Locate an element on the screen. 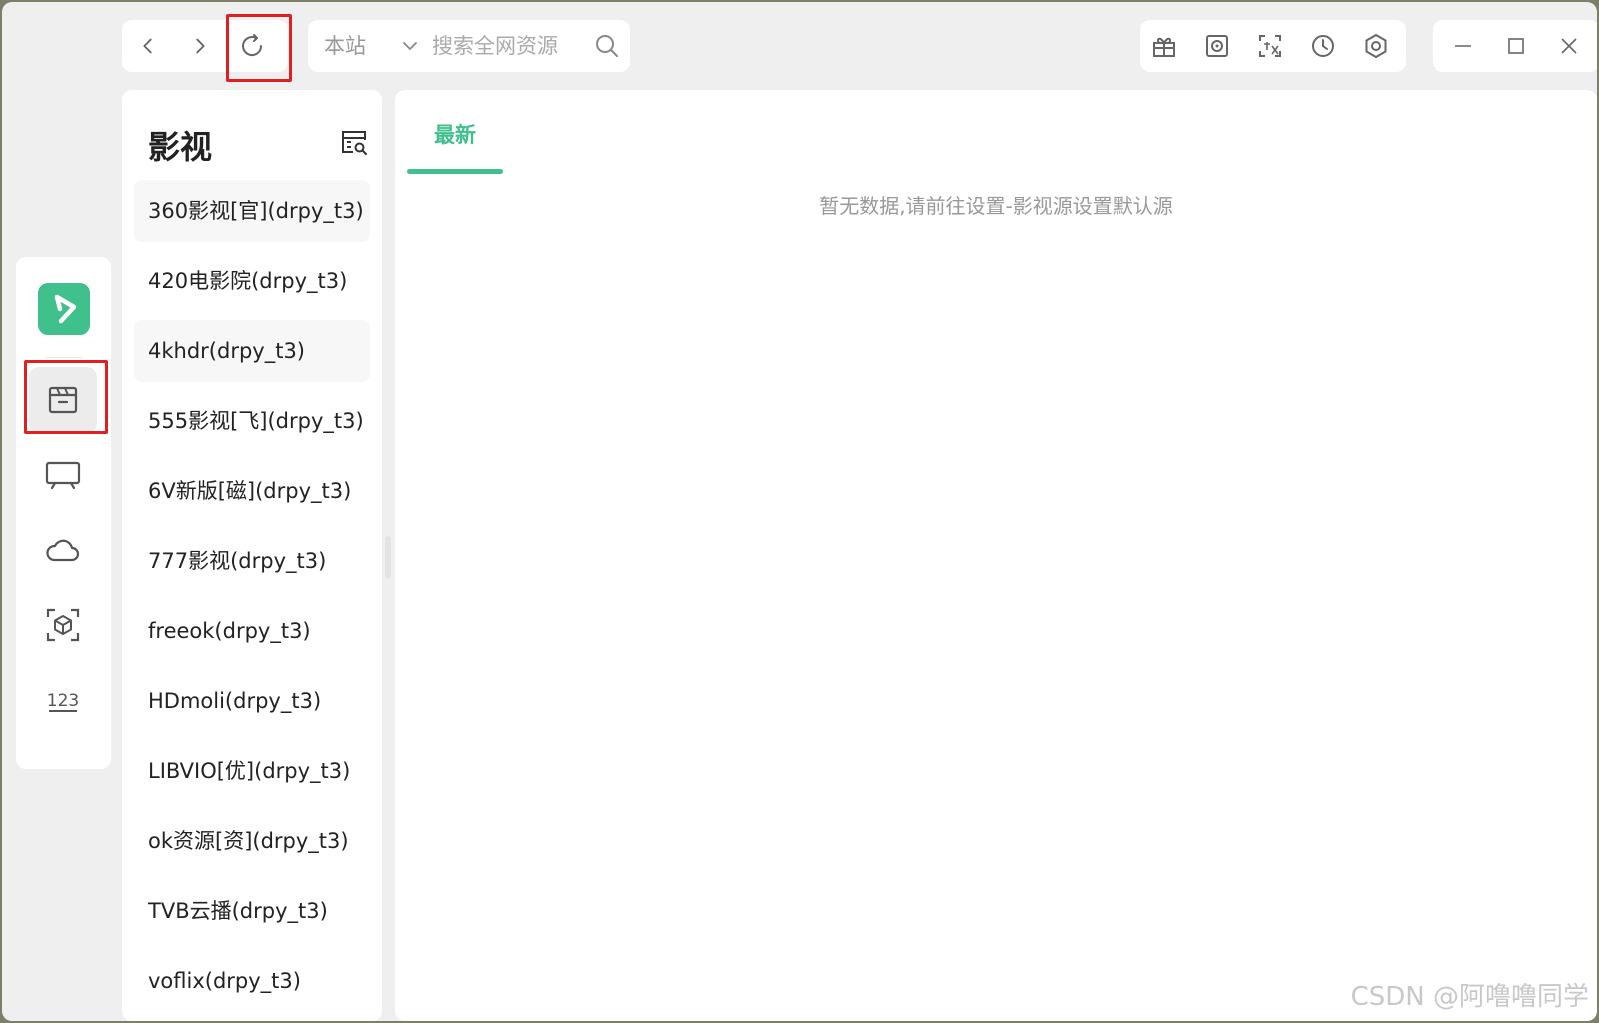 This screenshot has width=1599, height=1023. rail-item-cube is located at coordinates (63, 625).